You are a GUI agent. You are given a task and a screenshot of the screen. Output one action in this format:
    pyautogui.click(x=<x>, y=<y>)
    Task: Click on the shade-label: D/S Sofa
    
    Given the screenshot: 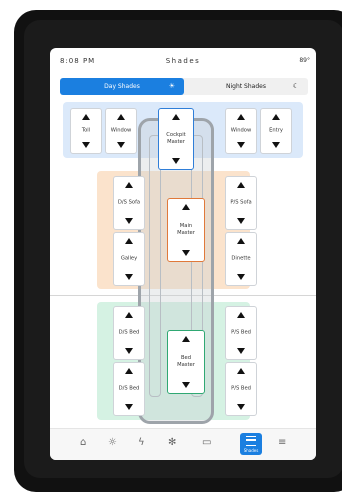 What is the action you would take?
    pyautogui.click(x=129, y=202)
    